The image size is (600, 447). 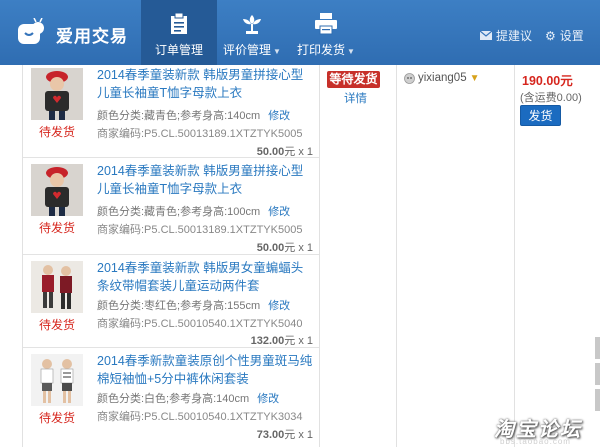 I want to click on logo-text: 爱用交易, so click(x=92, y=36).